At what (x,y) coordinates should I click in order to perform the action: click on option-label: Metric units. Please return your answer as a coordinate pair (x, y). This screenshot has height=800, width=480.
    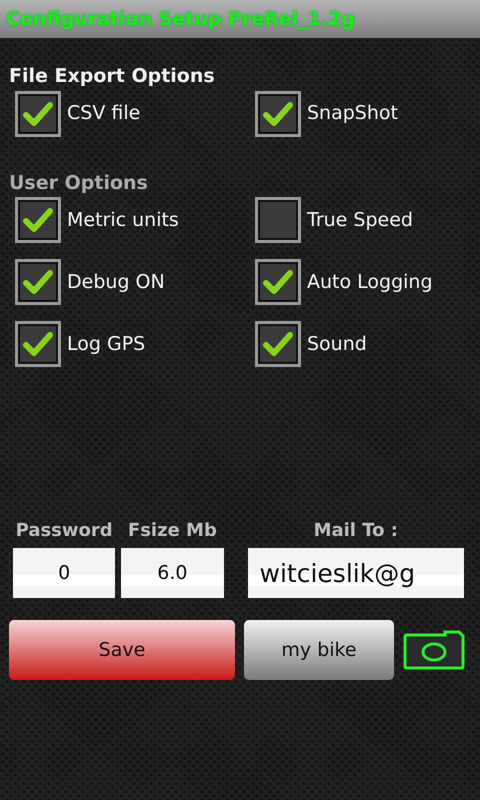
    Looking at the image, I should click on (123, 220).